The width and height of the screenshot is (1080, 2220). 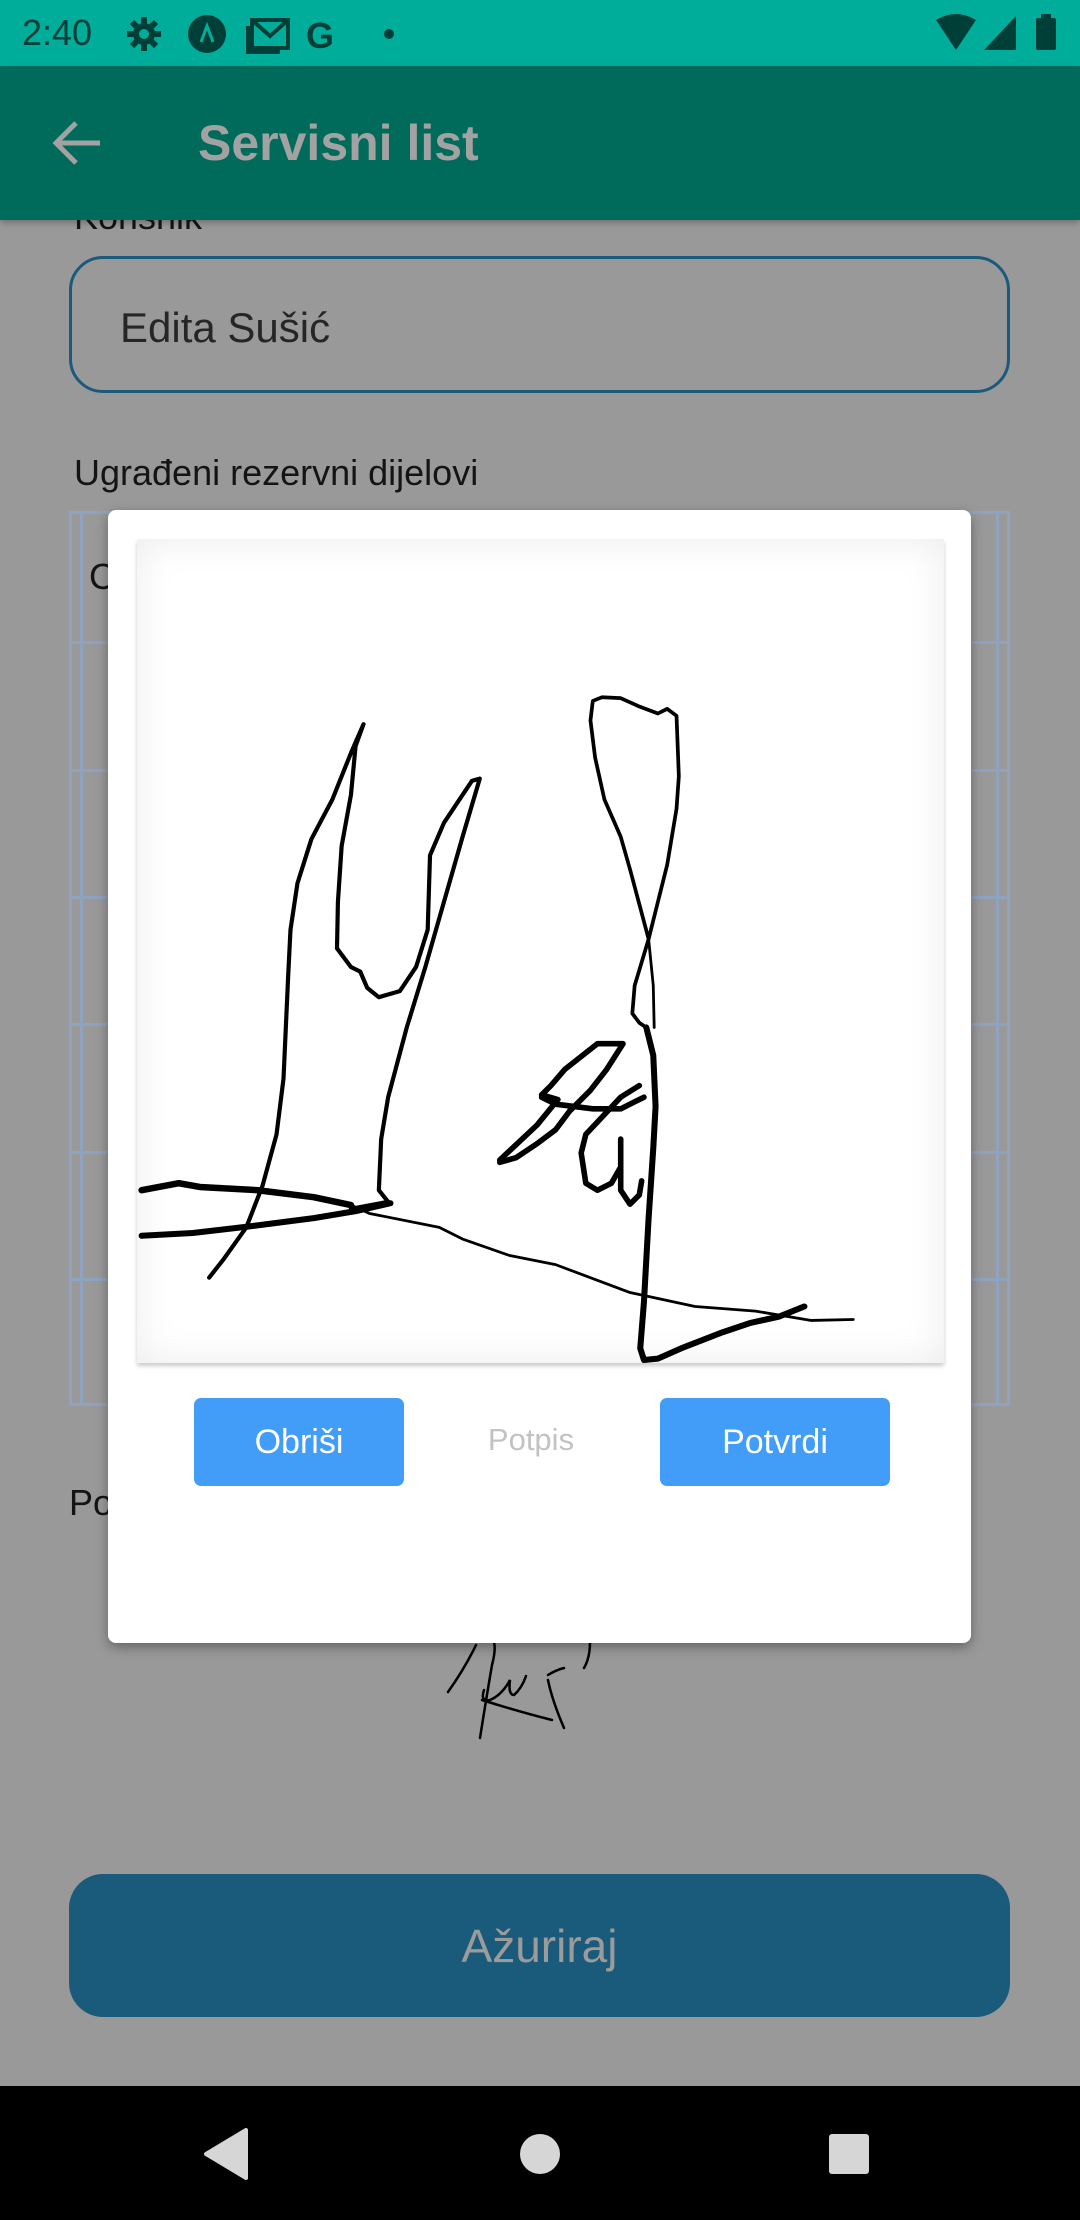 What do you see at coordinates (144, 34) in the screenshot?
I see `gear-icon` at bounding box center [144, 34].